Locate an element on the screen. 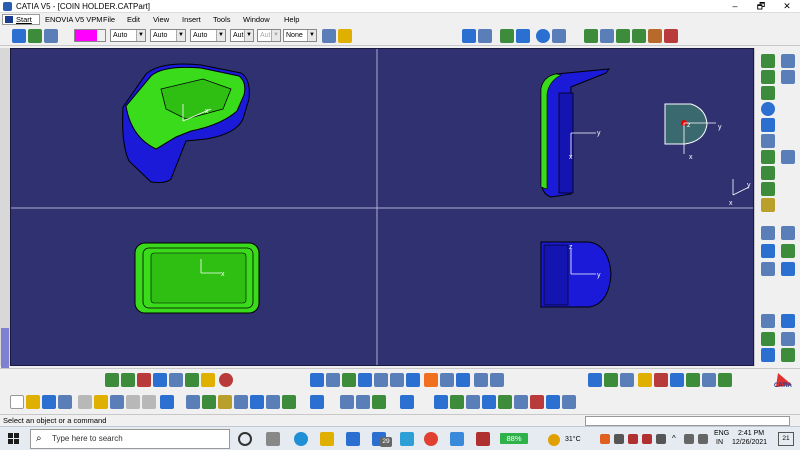 The width and height of the screenshot is (800, 450). fillet-icon is located at coordinates (768, 173).